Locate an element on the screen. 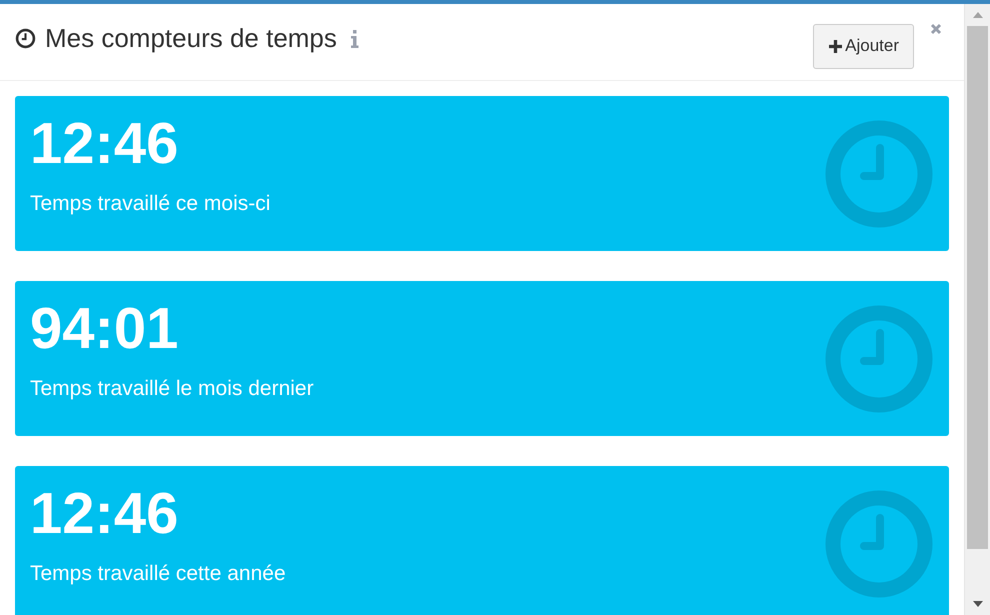 The image size is (990, 615). scrollbar is located at coordinates (977, 309).